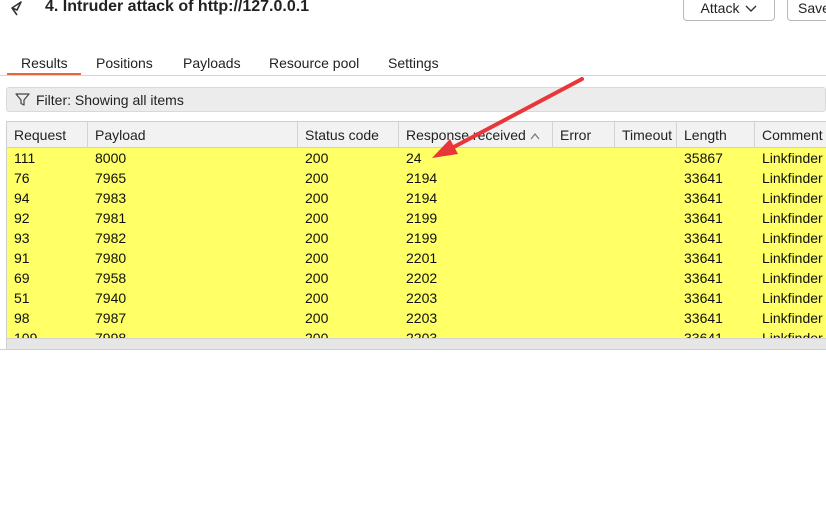  I want to click on column-header-label: Request, so click(40, 135).